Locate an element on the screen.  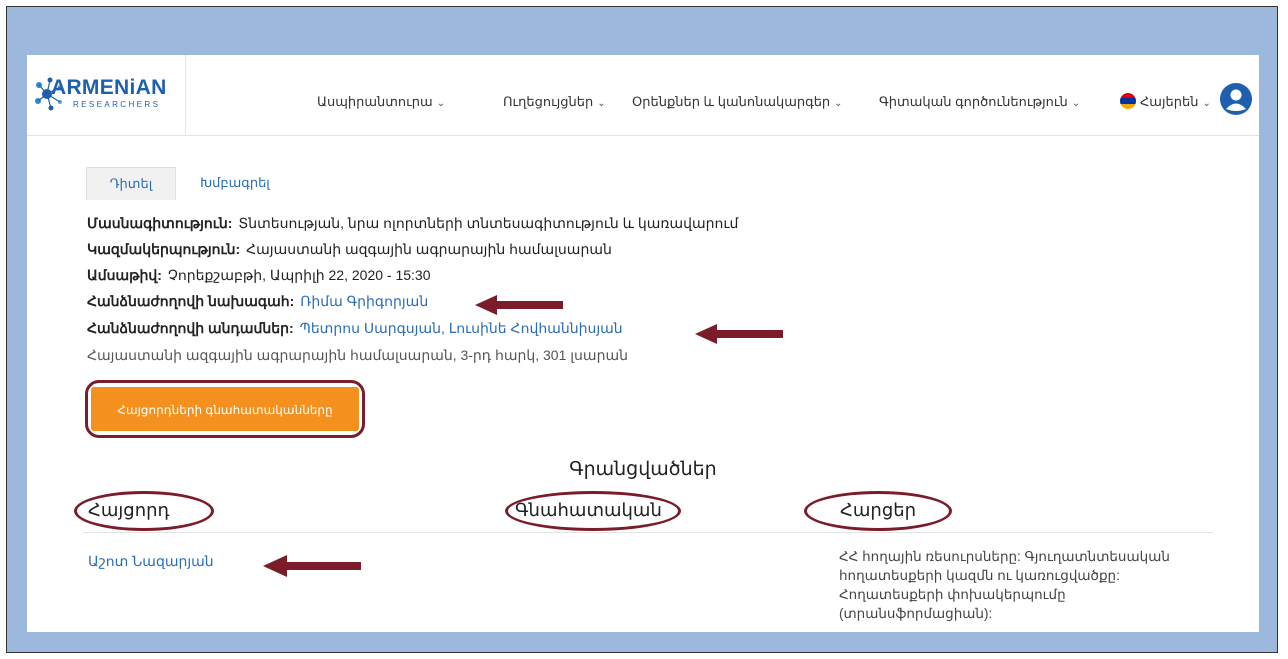
divider is located at coordinates (648, 532).